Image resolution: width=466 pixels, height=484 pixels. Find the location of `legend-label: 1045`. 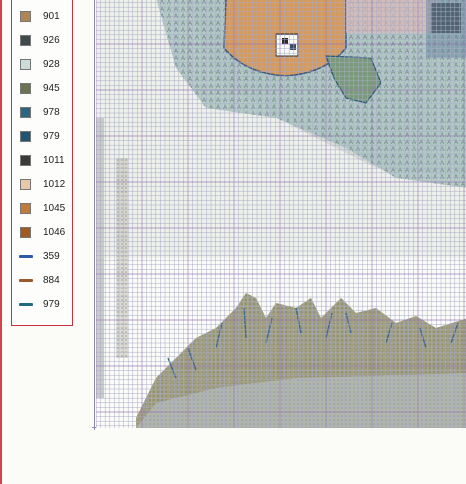

legend-label: 1045 is located at coordinates (54, 208).